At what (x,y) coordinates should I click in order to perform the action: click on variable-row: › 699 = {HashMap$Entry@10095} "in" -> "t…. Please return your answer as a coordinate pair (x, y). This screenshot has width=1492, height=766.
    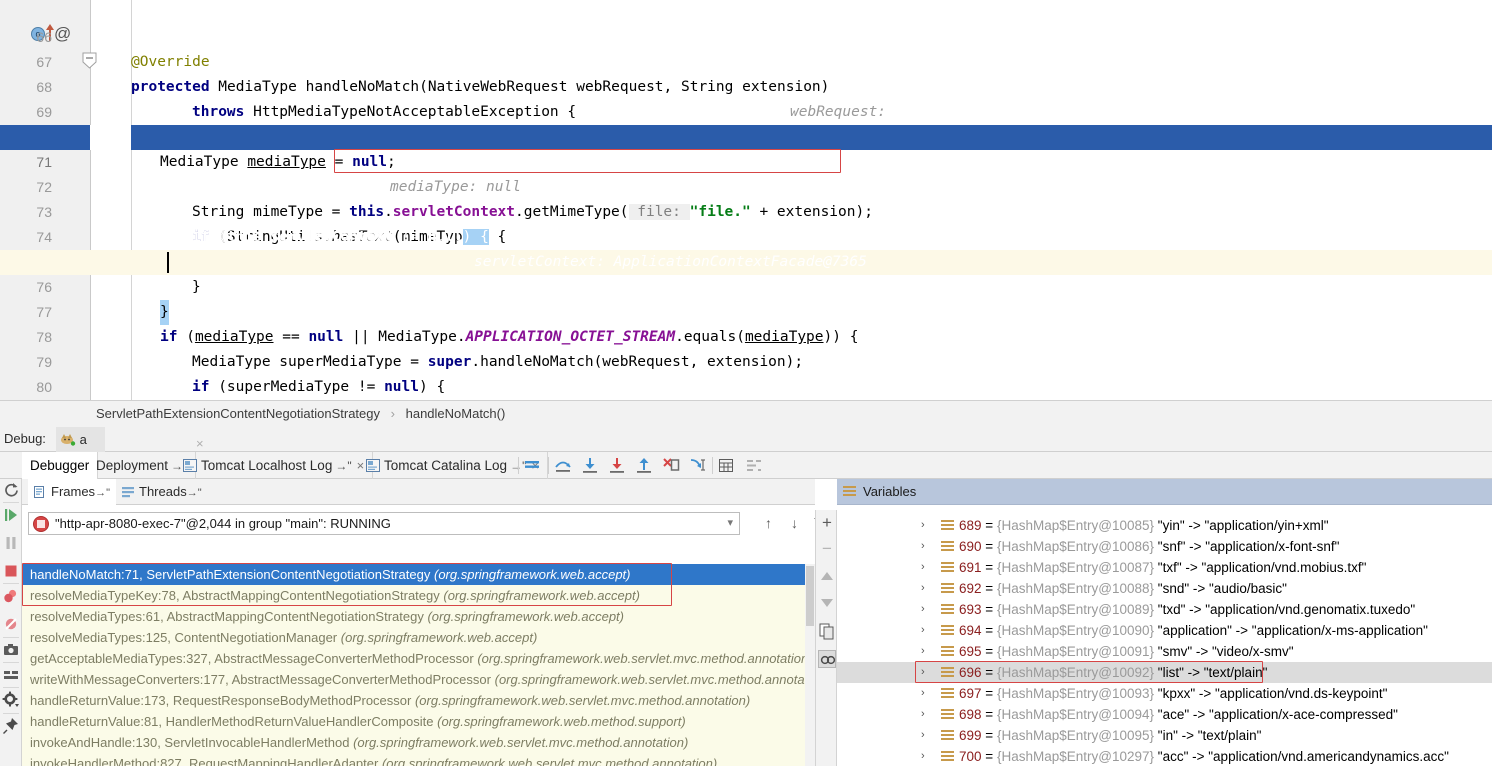
    Looking at the image, I should click on (1164, 735).